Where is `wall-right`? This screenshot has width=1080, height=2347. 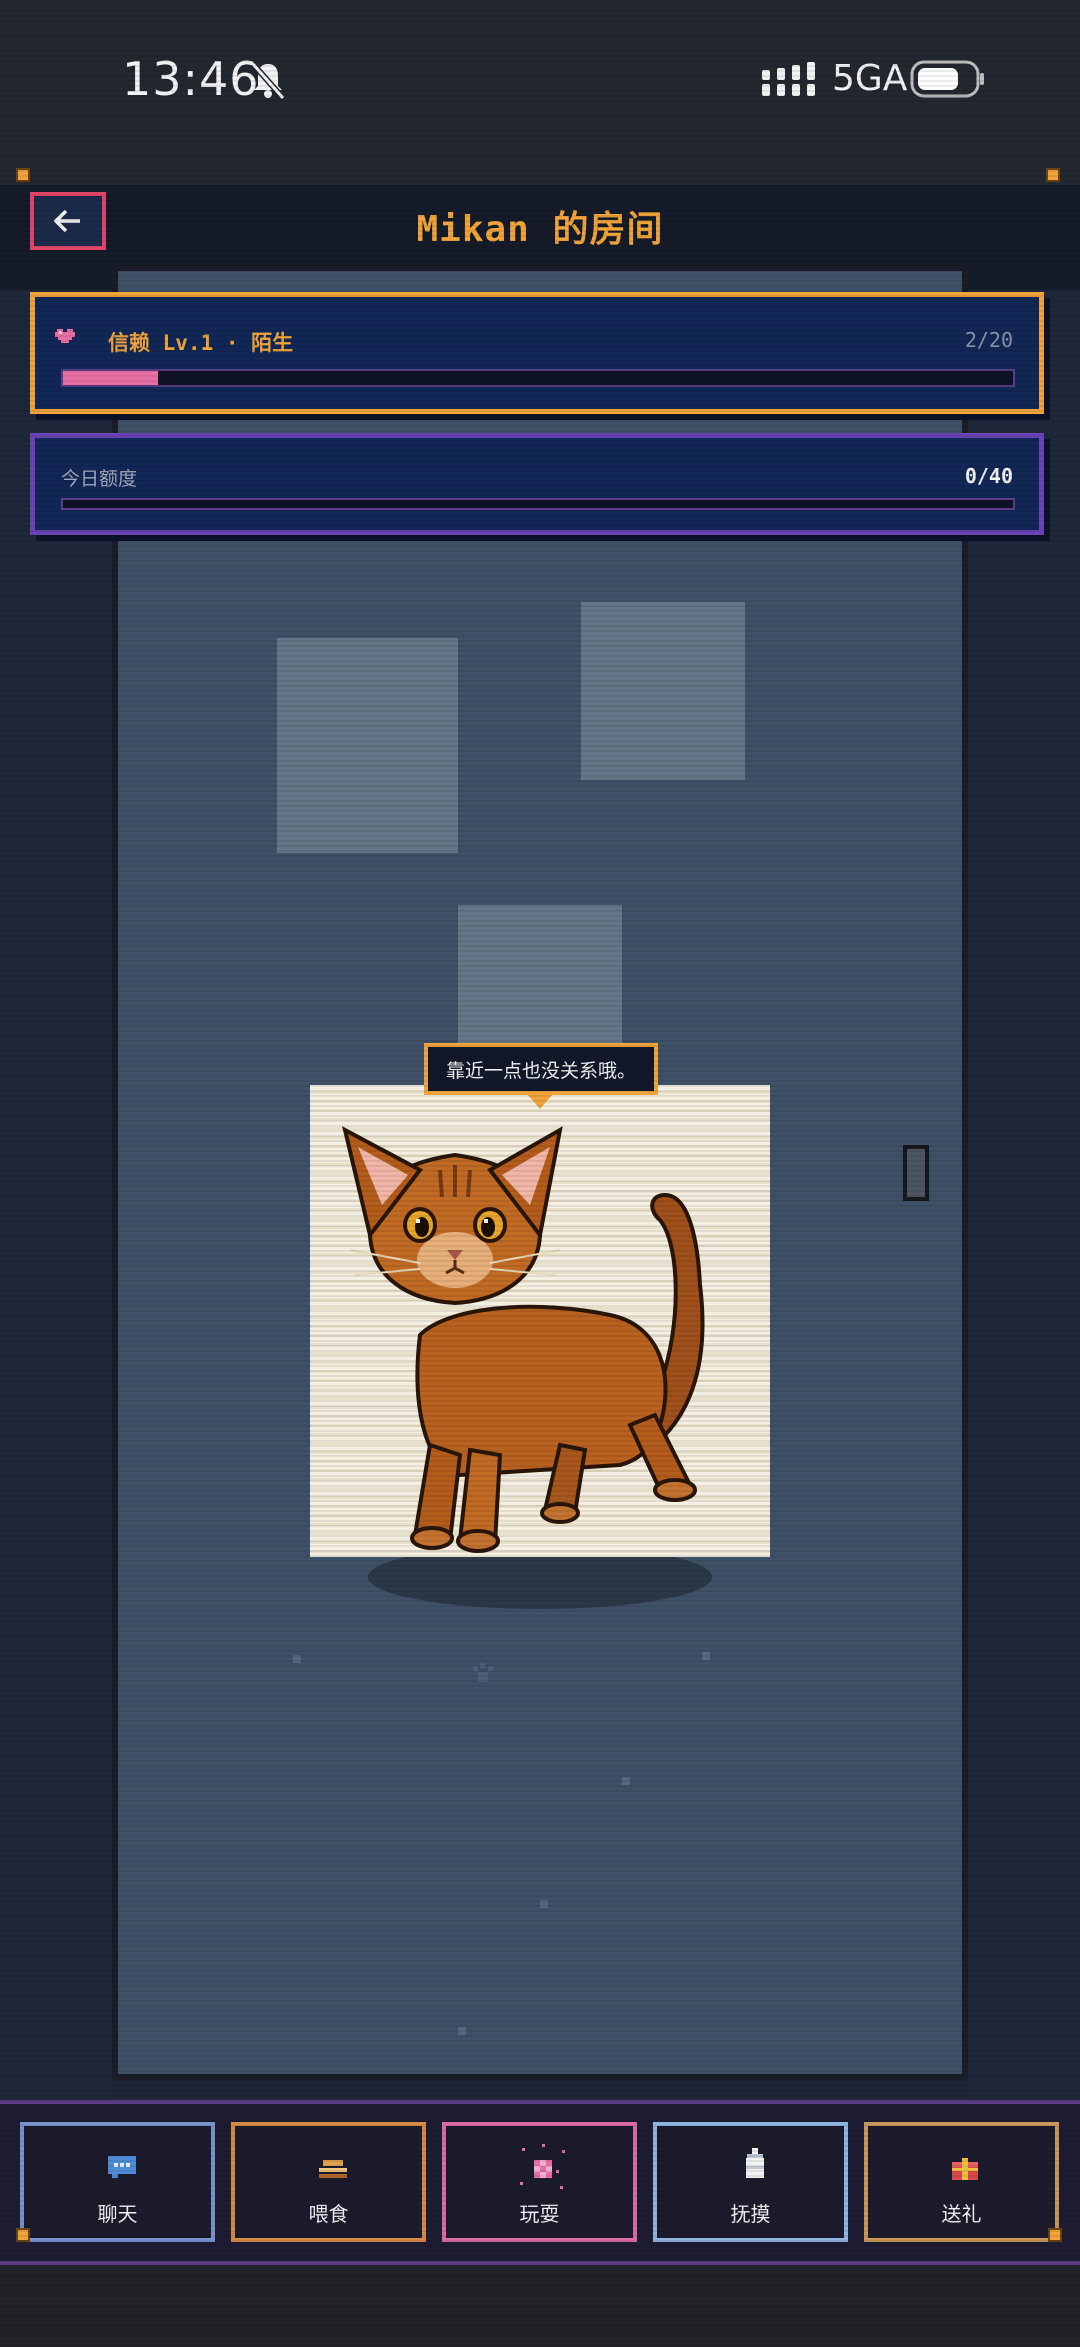
wall-right is located at coordinates (1024, 1195).